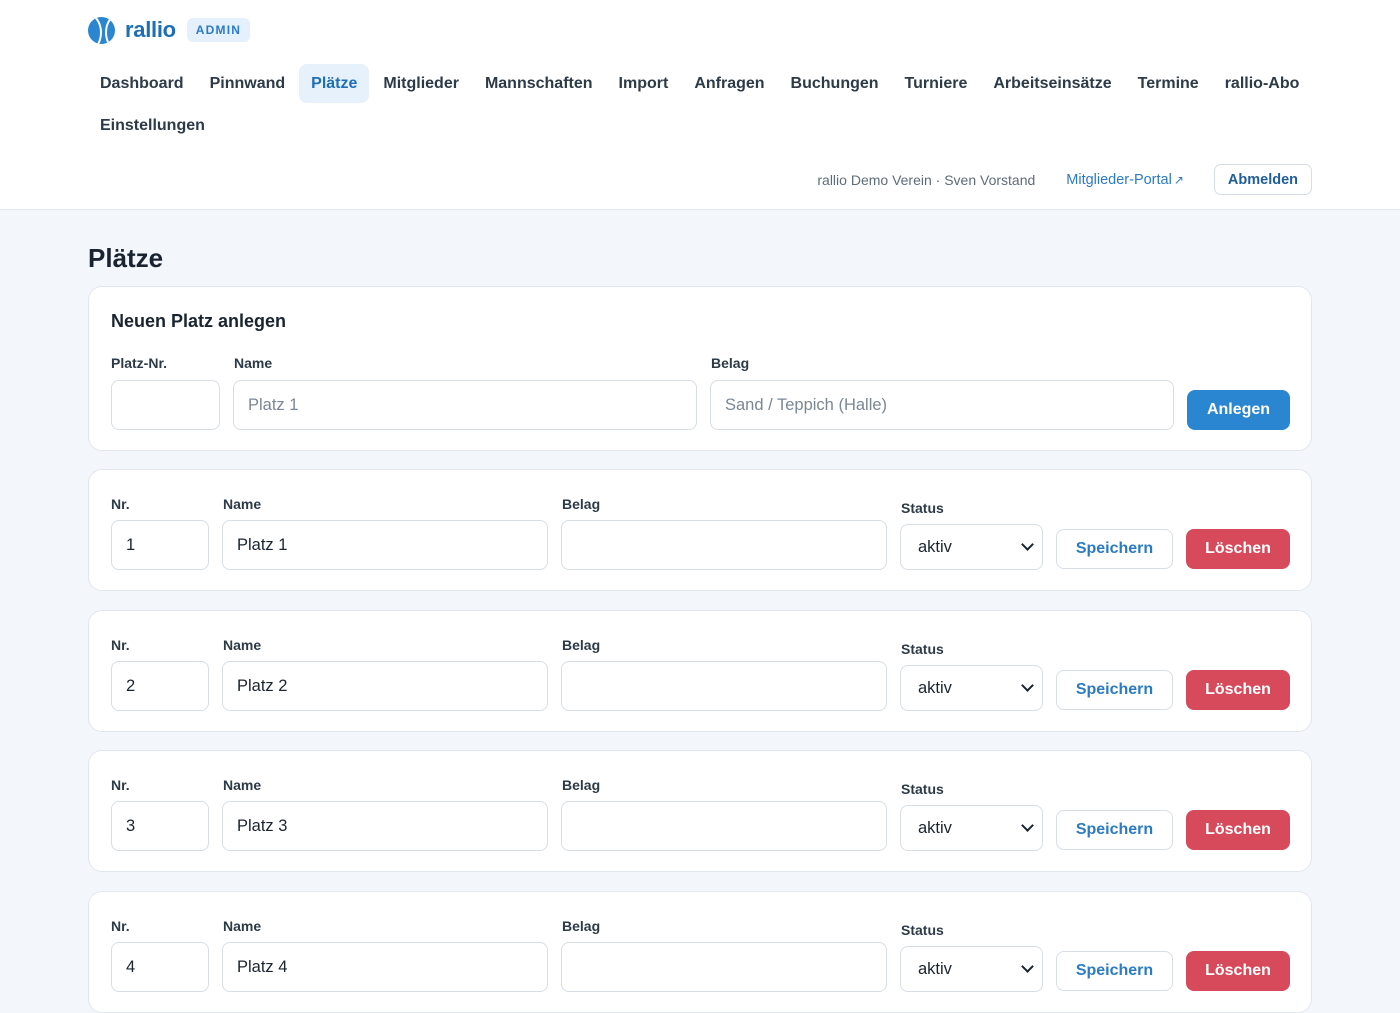 Image resolution: width=1400 pixels, height=1013 pixels. What do you see at coordinates (936, 83) in the screenshot?
I see `nav-item-8: Turniere` at bounding box center [936, 83].